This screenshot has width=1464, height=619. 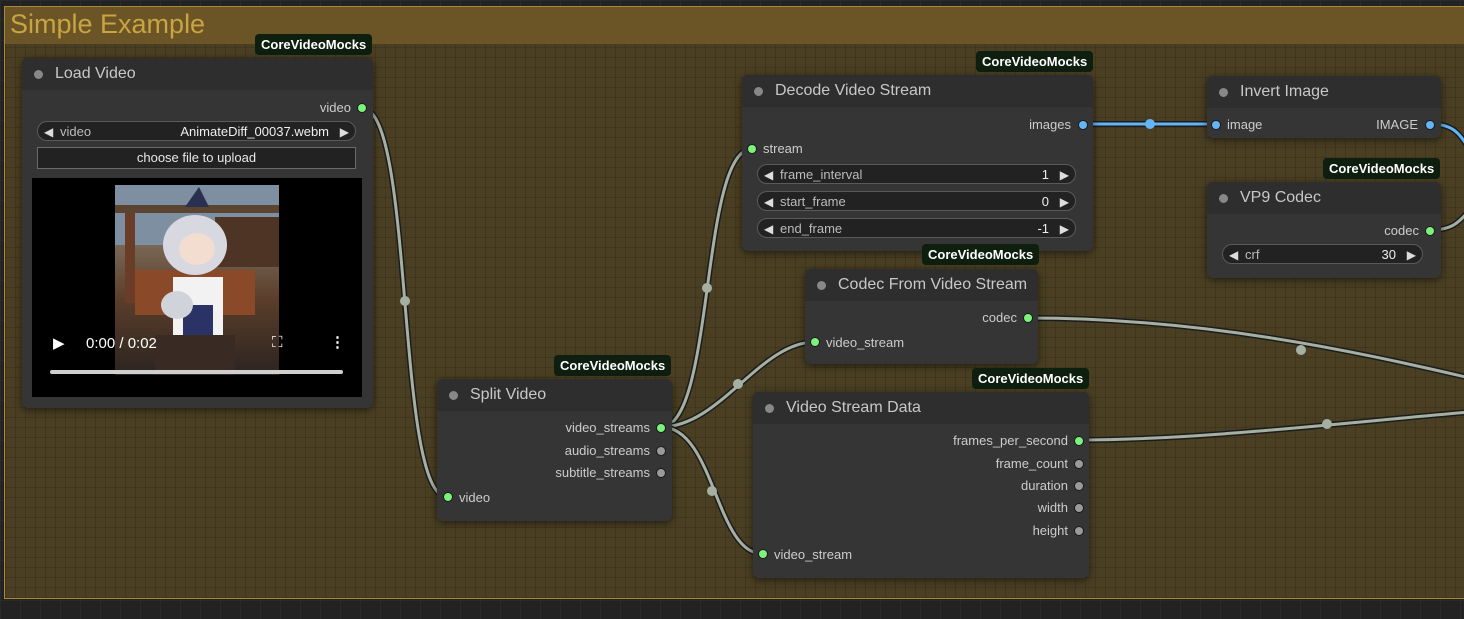 I want to click on node-title: VP9 Codec, so click(x=1280, y=197).